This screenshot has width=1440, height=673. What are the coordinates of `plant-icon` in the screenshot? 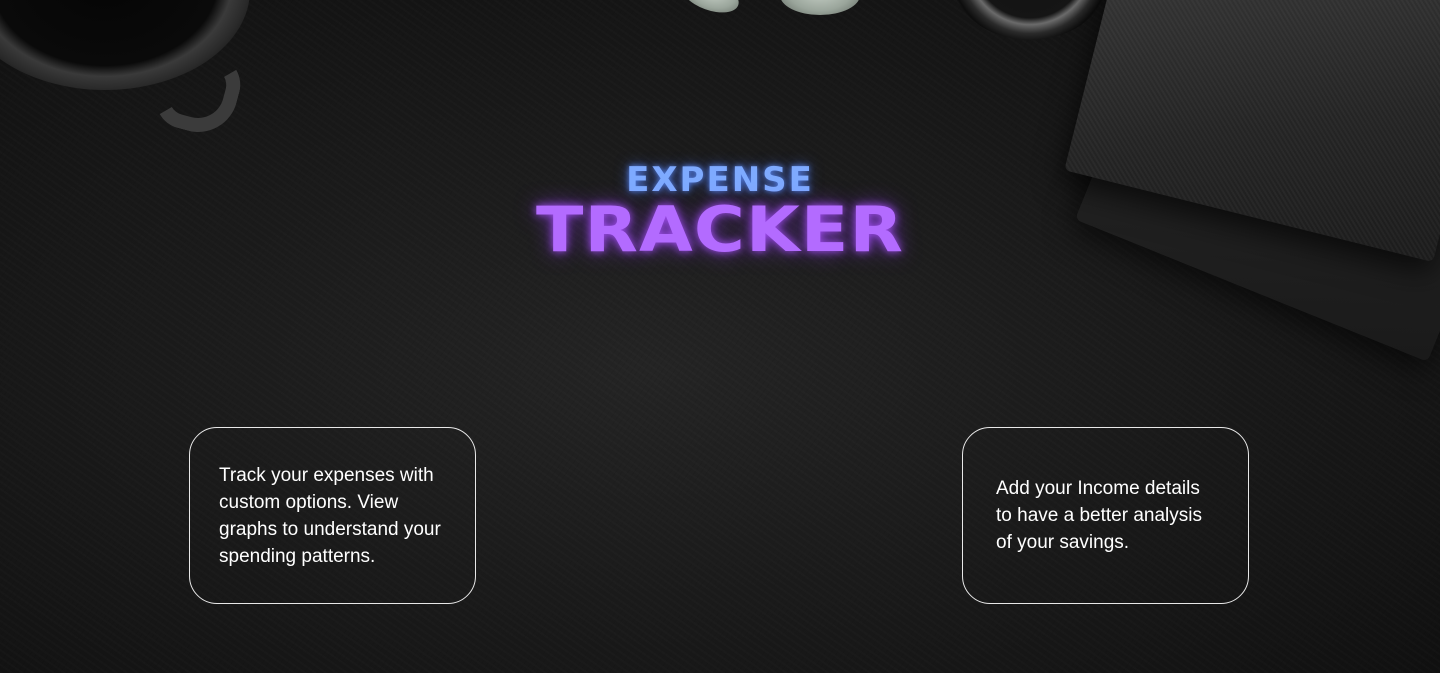 It's located at (780, 10).